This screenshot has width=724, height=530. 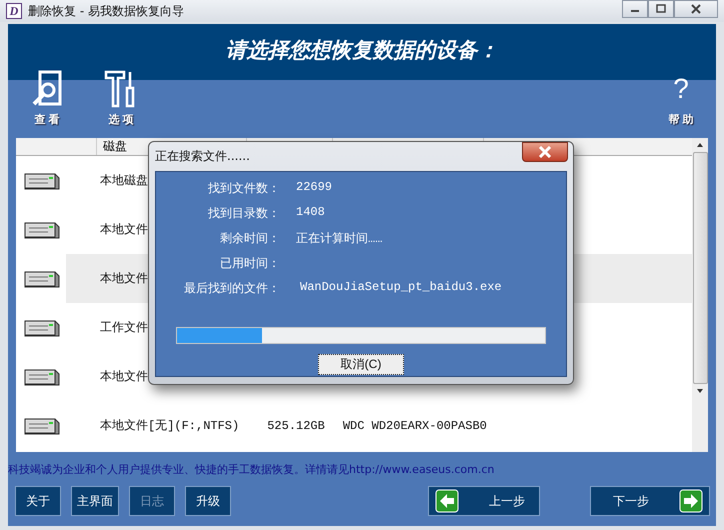 What do you see at coordinates (311, 213) in the screenshot?
I see `field-value: 1408` at bounding box center [311, 213].